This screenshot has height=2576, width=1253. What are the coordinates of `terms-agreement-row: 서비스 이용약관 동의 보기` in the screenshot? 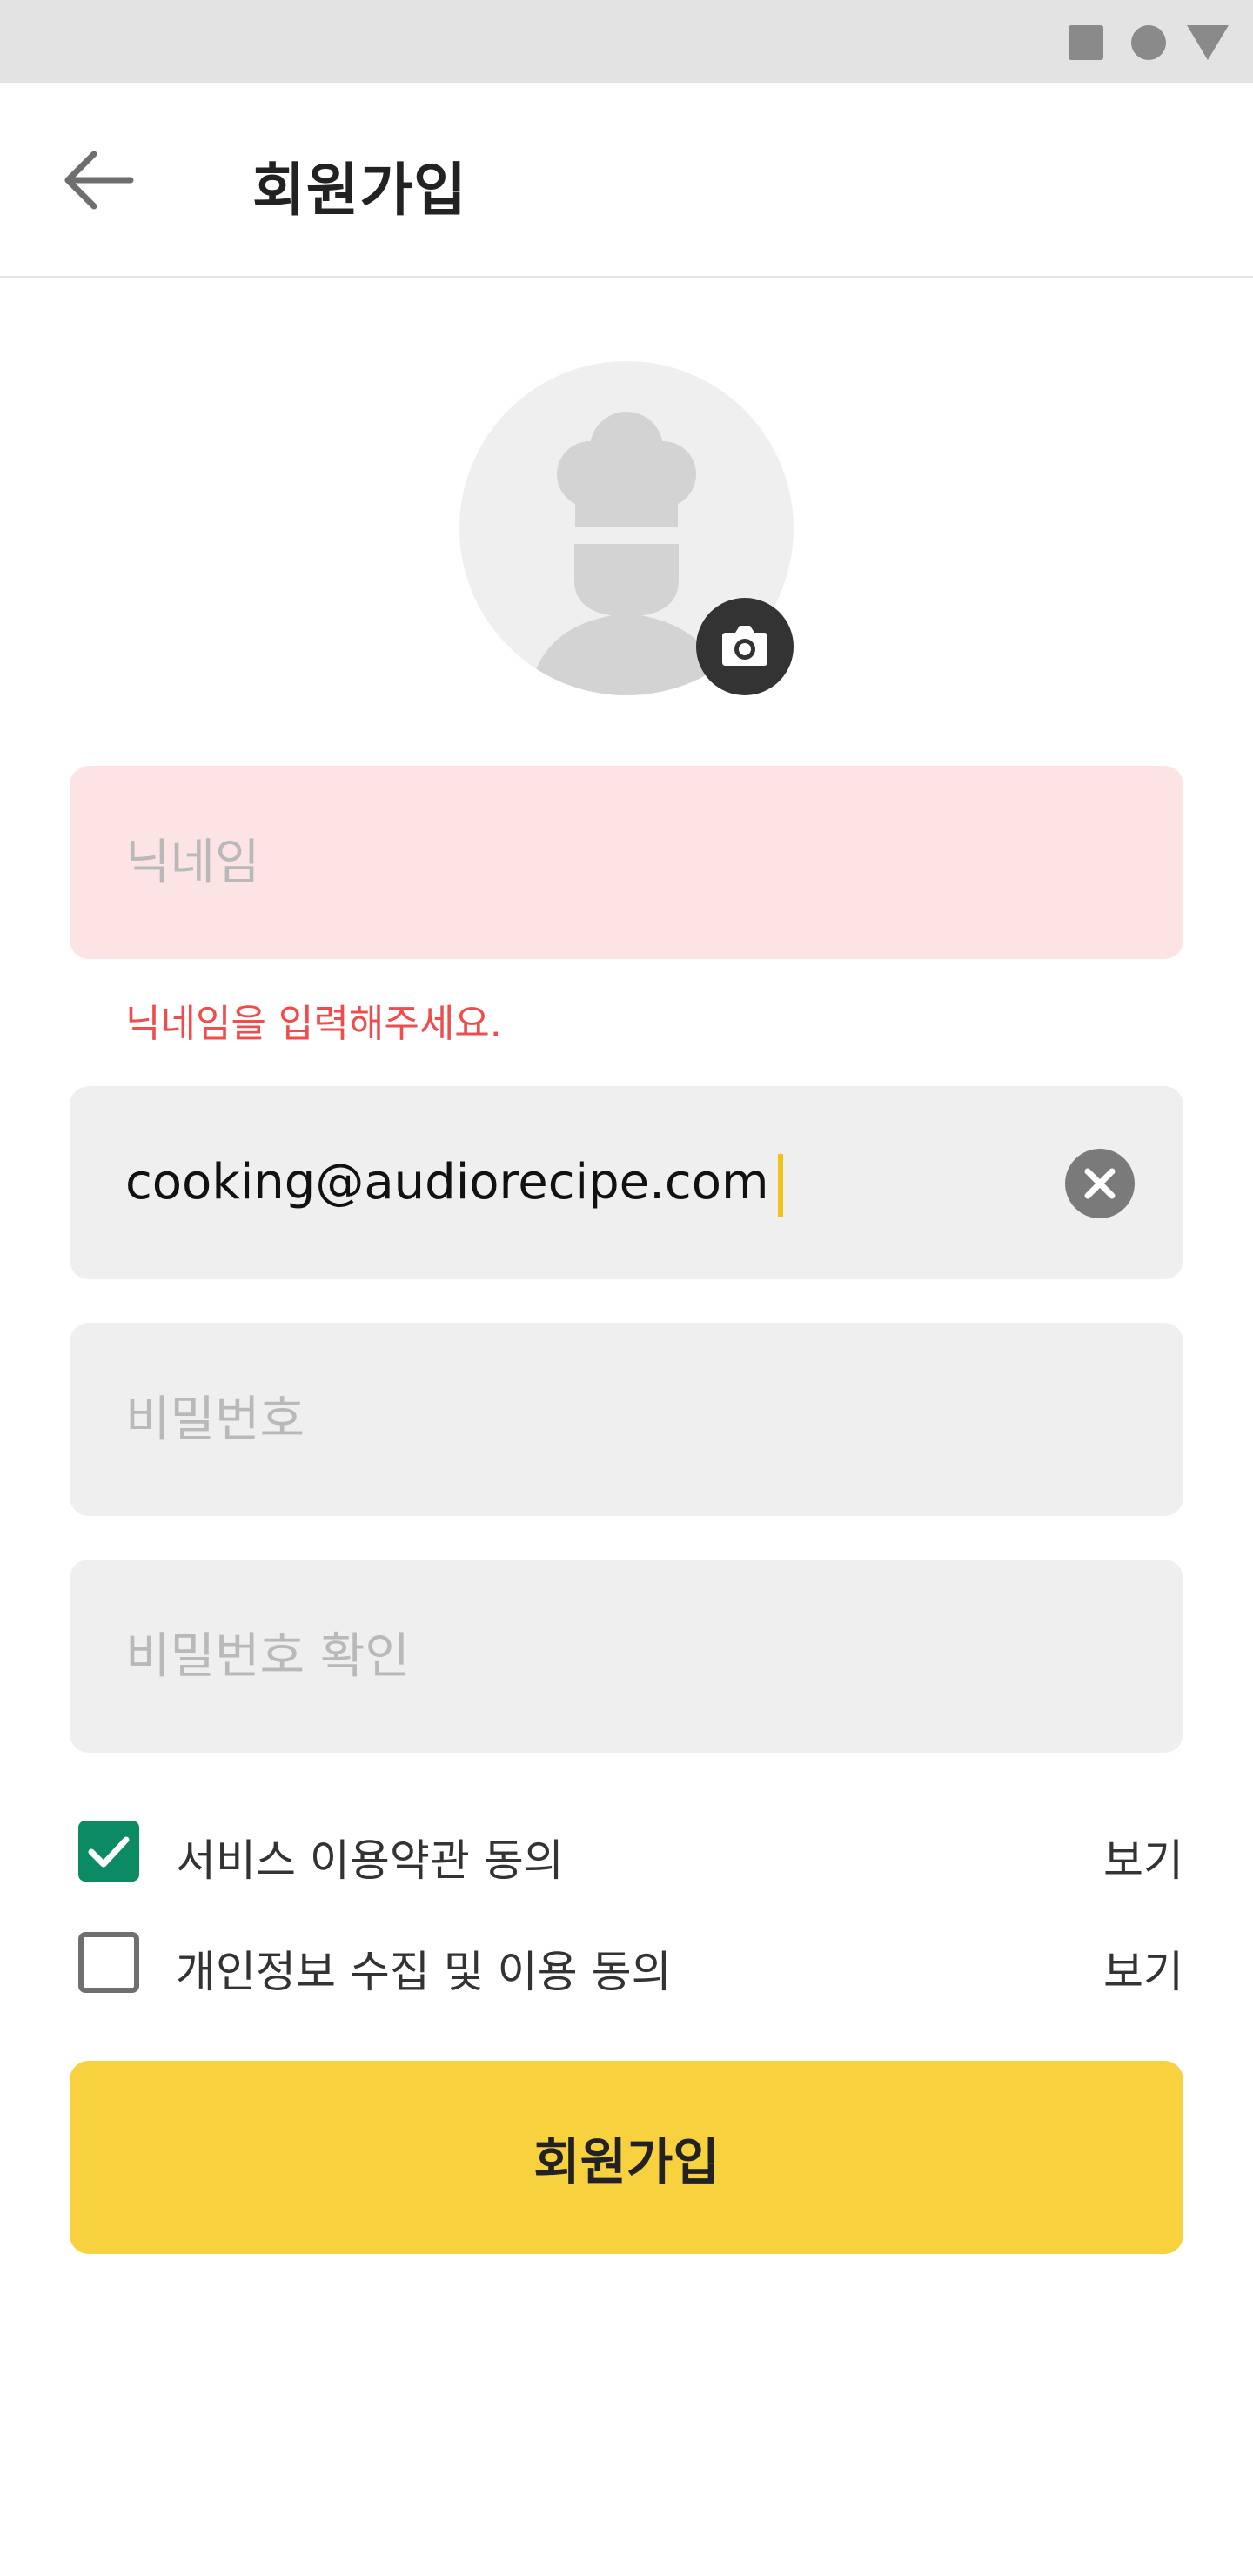 It's located at (630, 1854).